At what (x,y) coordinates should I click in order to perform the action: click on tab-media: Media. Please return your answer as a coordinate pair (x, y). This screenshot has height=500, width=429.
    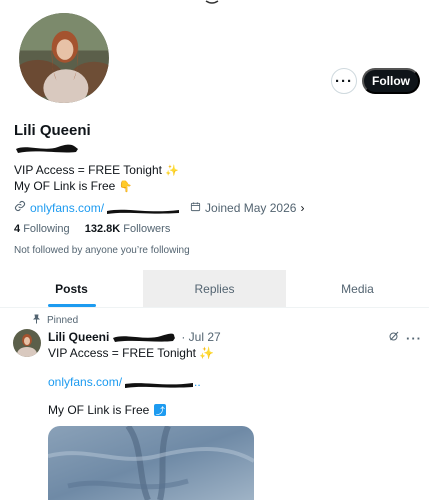
    Looking at the image, I should click on (357, 288).